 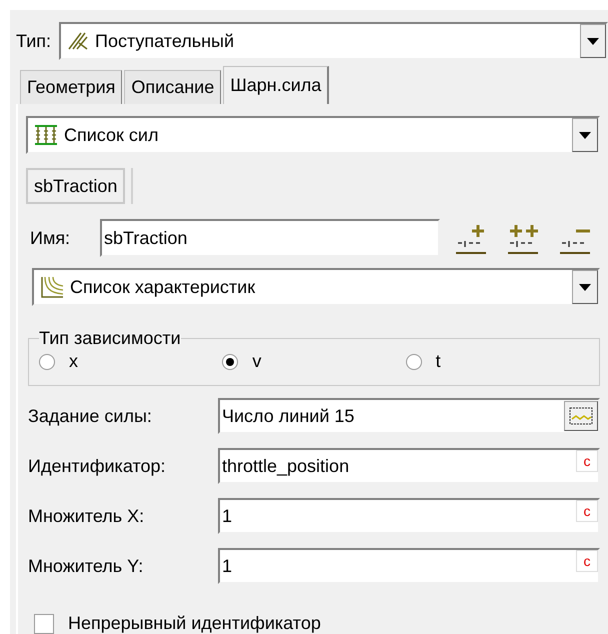 I want to click on field-label: Задание силы:, so click(x=90, y=416).